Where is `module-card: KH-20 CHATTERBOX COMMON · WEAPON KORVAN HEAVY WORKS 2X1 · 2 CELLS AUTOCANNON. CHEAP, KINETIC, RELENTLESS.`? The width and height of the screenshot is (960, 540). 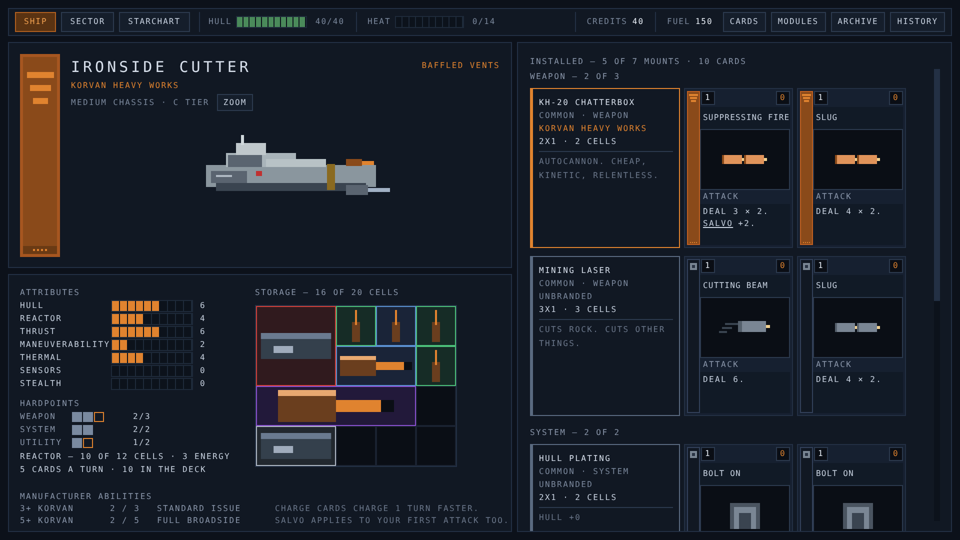
module-card: KH-20 CHATTERBOX COMMON · WEAPON KORVAN HEAVY WORKS 2X1 · 2 CELLS AUTOCANNON. CHEAP, KINETIC, RELENTLESS. is located at coordinates (605, 168).